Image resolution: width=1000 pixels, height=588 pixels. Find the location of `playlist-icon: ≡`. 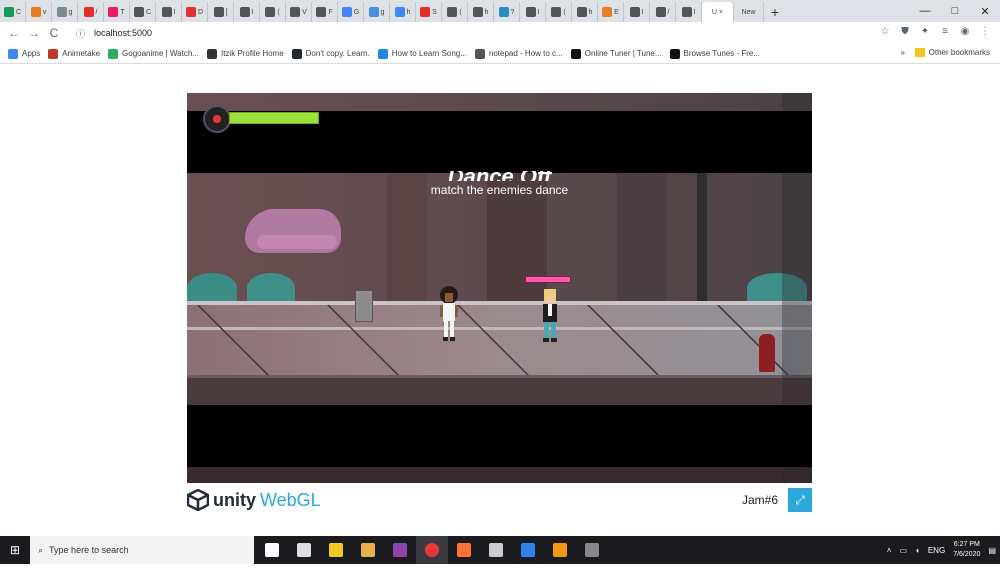

playlist-icon: ≡ is located at coordinates (945, 31).